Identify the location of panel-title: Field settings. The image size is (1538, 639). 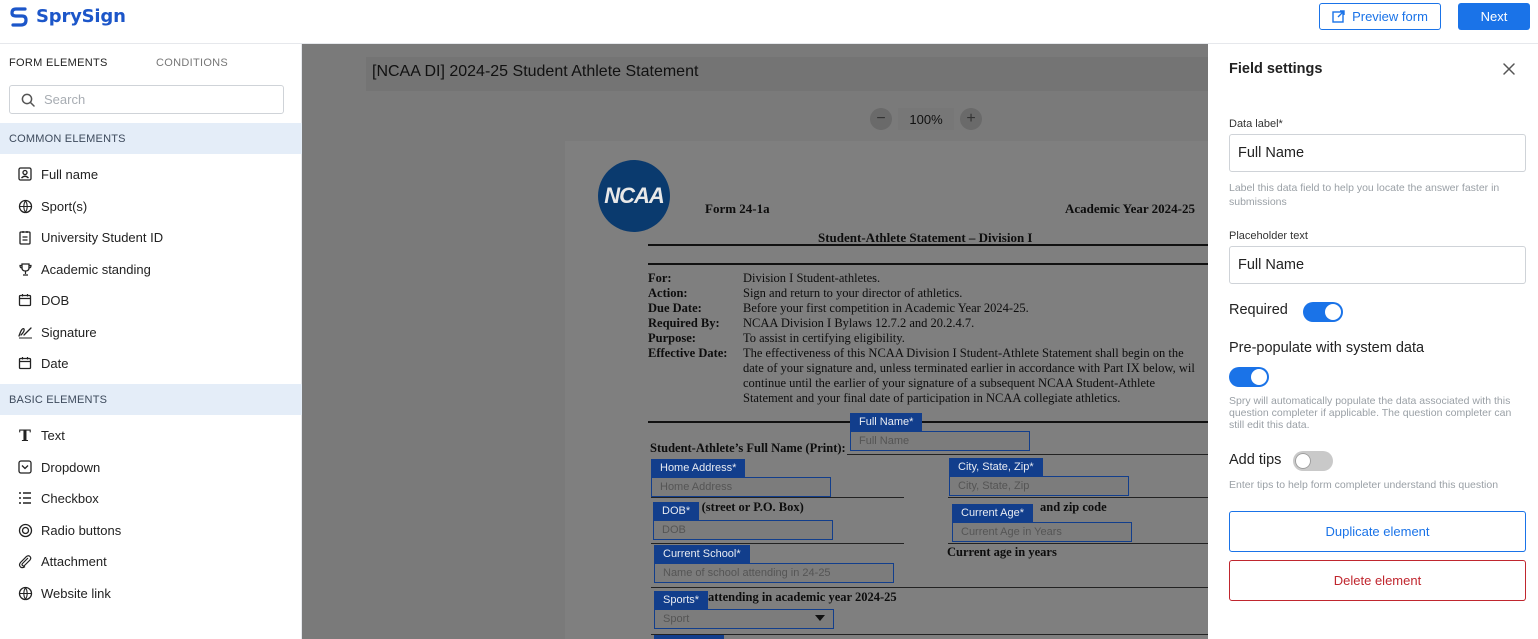
(1276, 69).